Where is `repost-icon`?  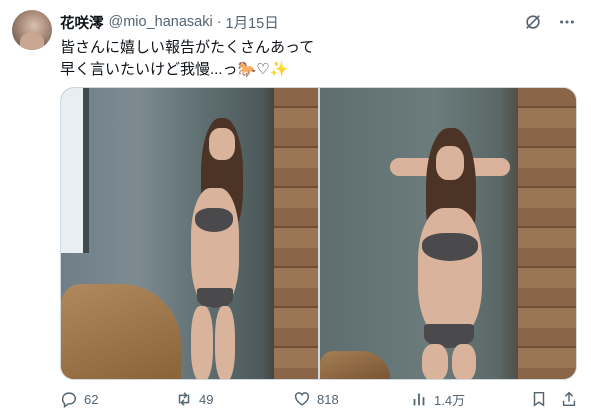 repost-icon is located at coordinates (184, 399).